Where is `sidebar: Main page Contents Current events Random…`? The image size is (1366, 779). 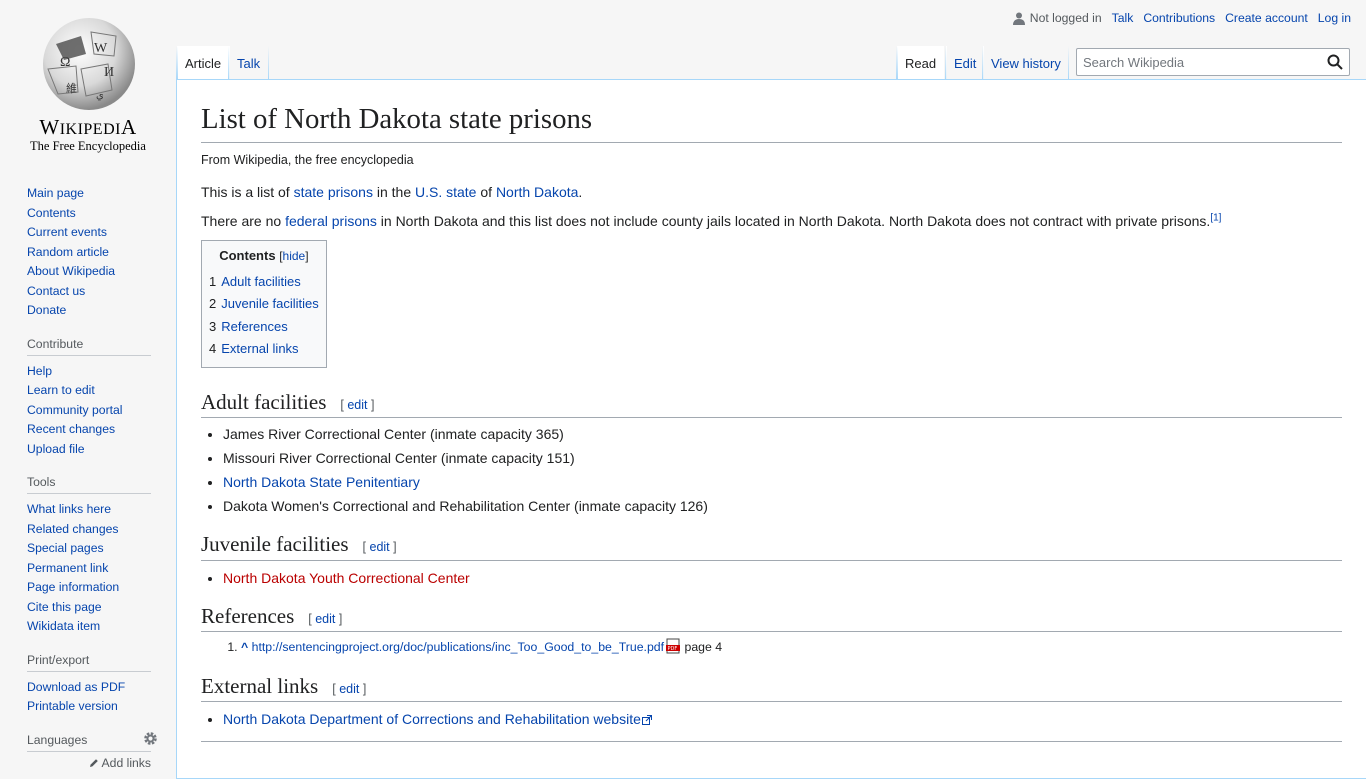 sidebar: Main page Contents Current events Random… is located at coordinates (88, 475).